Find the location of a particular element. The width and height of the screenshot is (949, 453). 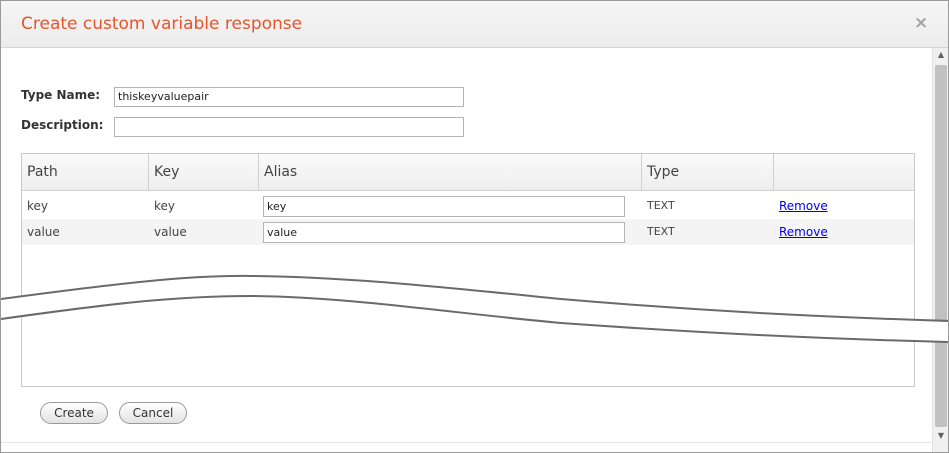

create-button: Create is located at coordinates (74, 413).